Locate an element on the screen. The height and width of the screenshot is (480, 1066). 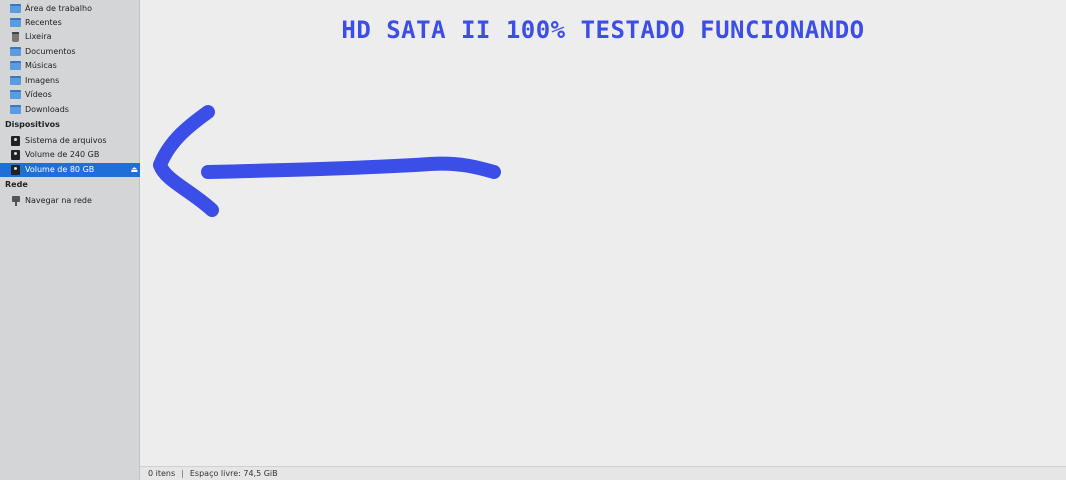
free-space: Espaço livre: 74,5 GiB is located at coordinates (233, 473).